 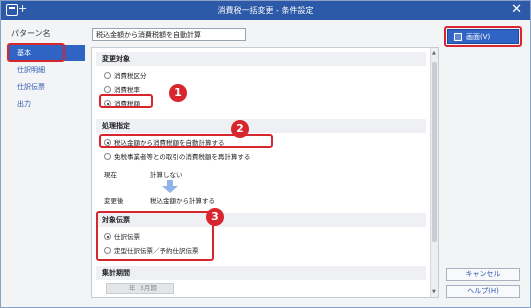 What do you see at coordinates (261, 273) in the screenshot?
I see `section-title-period: 集計期間` at bounding box center [261, 273].